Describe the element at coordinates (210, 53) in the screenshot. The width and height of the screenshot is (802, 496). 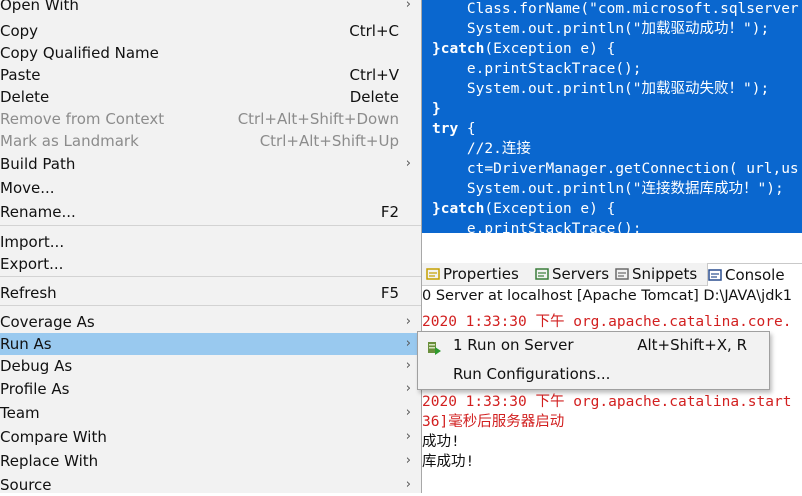
I see `menu-item-copy-qualified-name: Copy Qualified Name` at that location.